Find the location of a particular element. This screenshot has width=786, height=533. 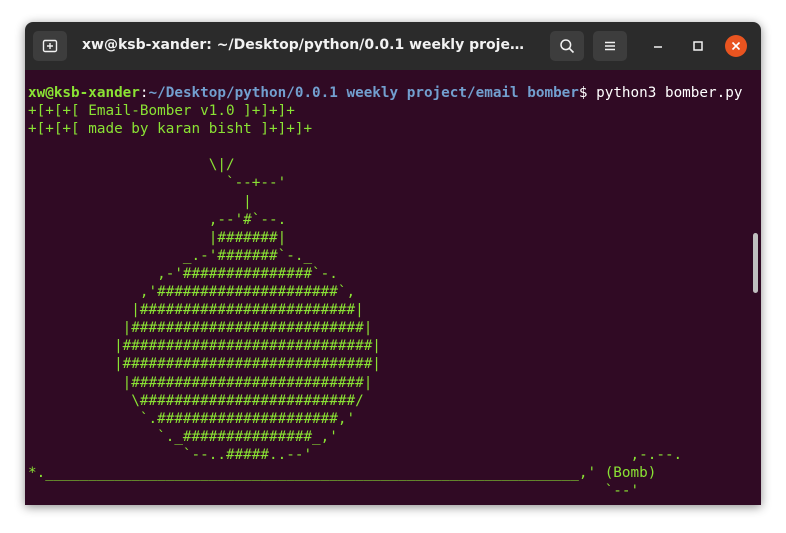

hamburger-menu-icon is located at coordinates (610, 46).